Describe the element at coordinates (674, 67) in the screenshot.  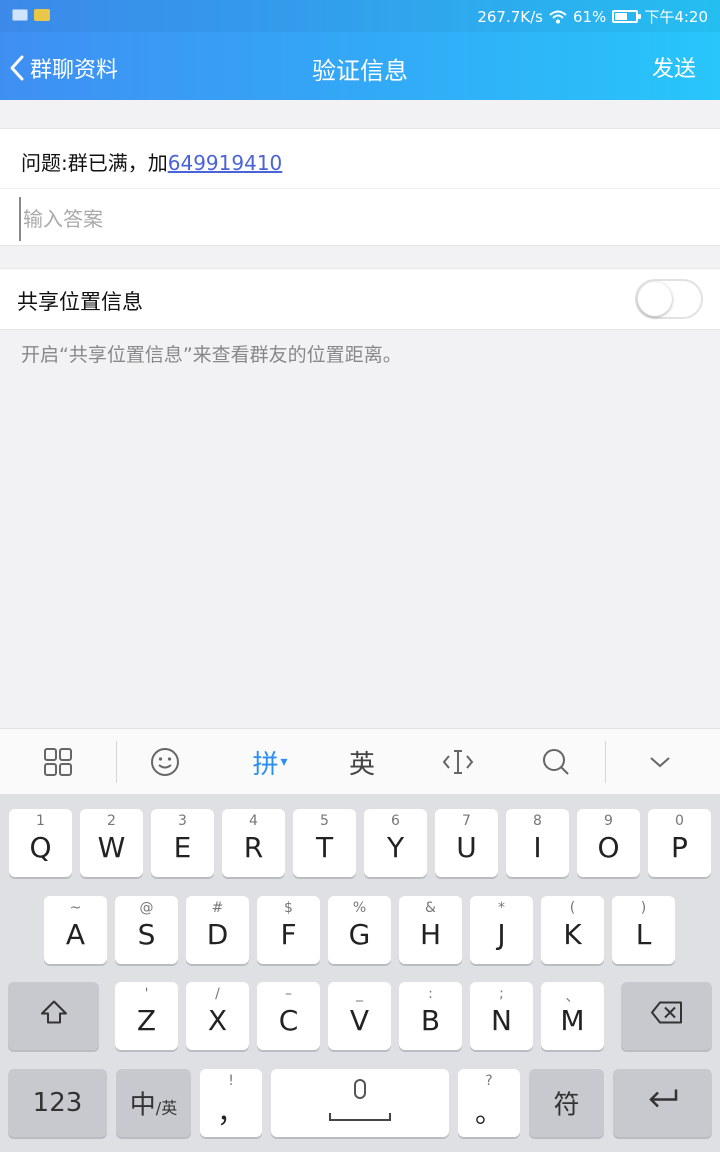
I see `send-button: 发送` at that location.